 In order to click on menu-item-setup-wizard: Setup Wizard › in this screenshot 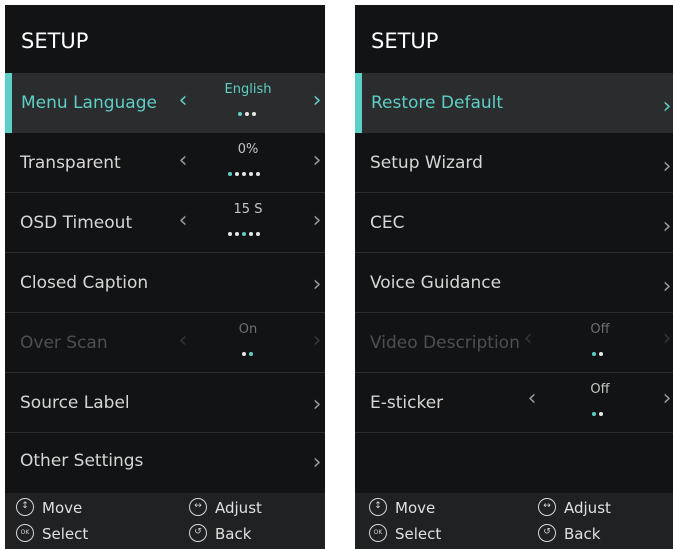, I will do `click(514, 163)`.